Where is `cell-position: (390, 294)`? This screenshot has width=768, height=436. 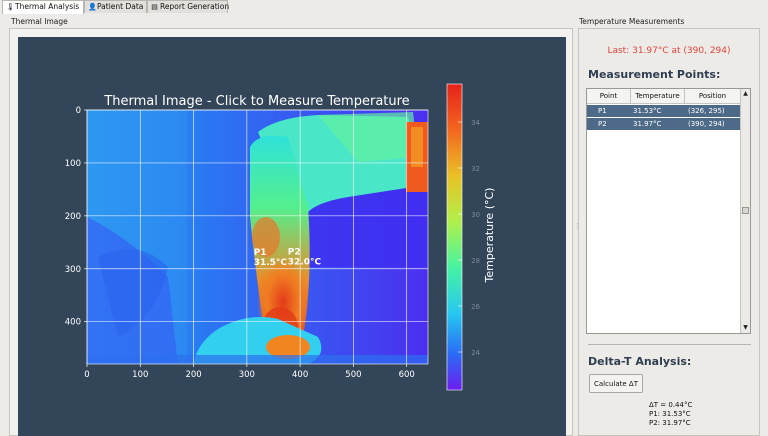
cell-position: (390, 294) is located at coordinates (706, 124).